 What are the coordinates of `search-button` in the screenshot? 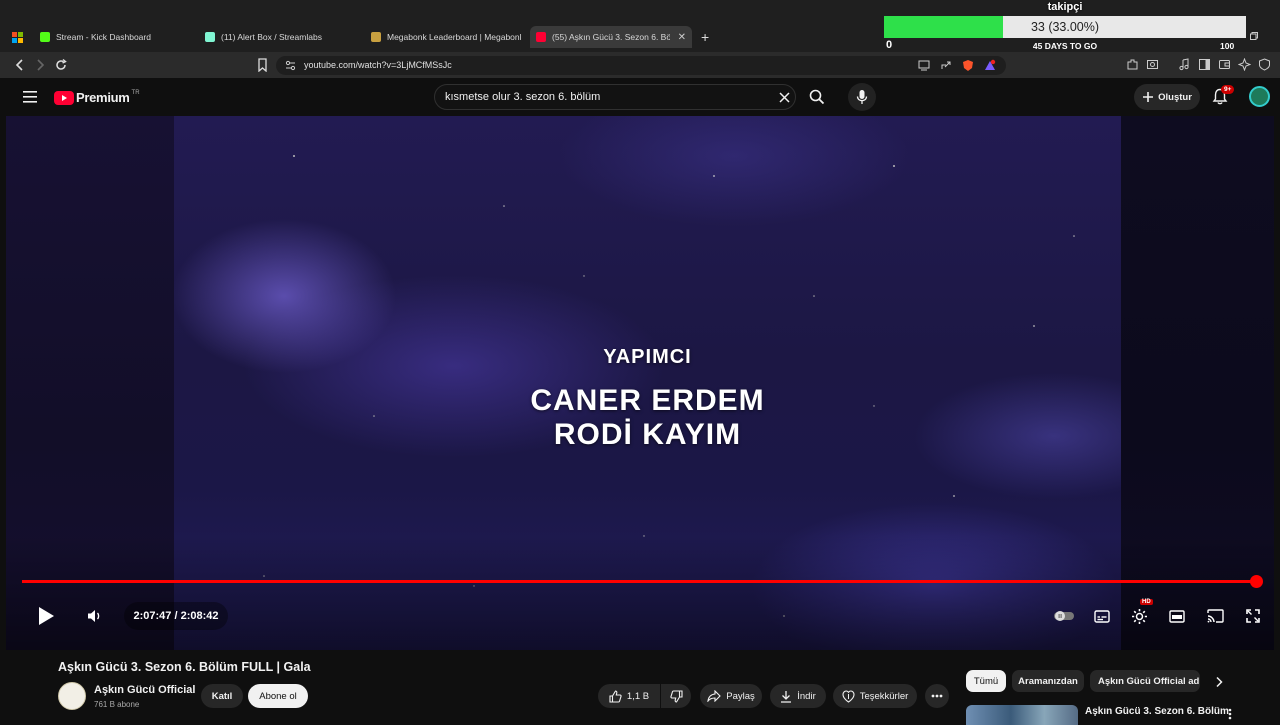 It's located at (817, 97).